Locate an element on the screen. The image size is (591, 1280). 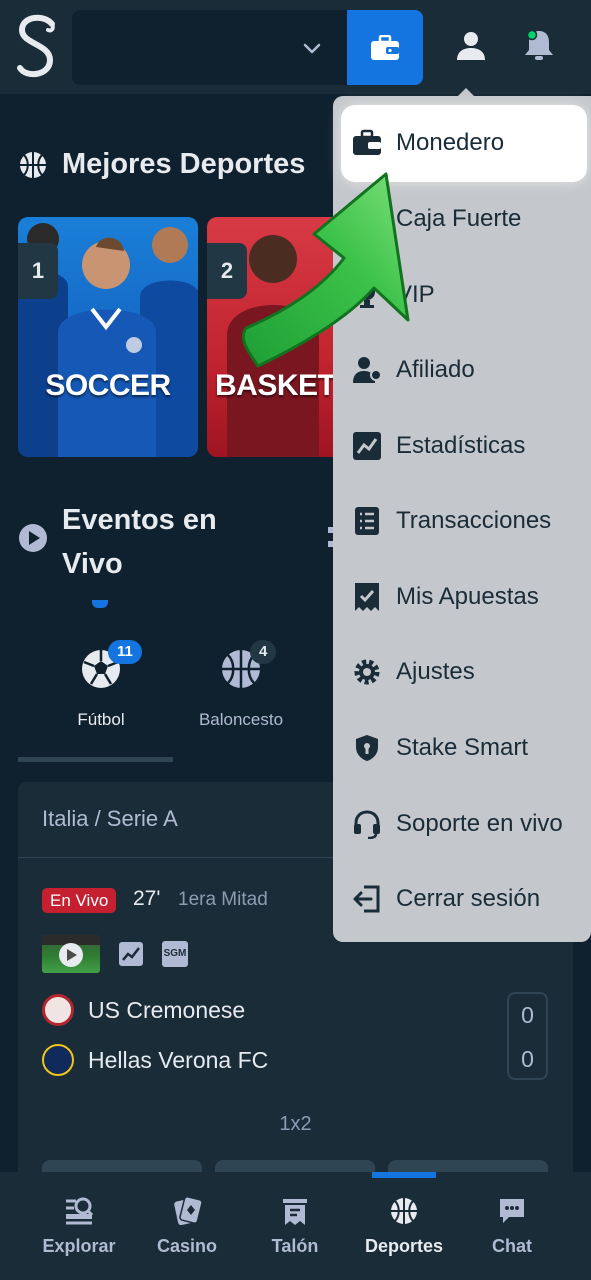
live-stream-thumbnail is located at coordinates (71, 954).